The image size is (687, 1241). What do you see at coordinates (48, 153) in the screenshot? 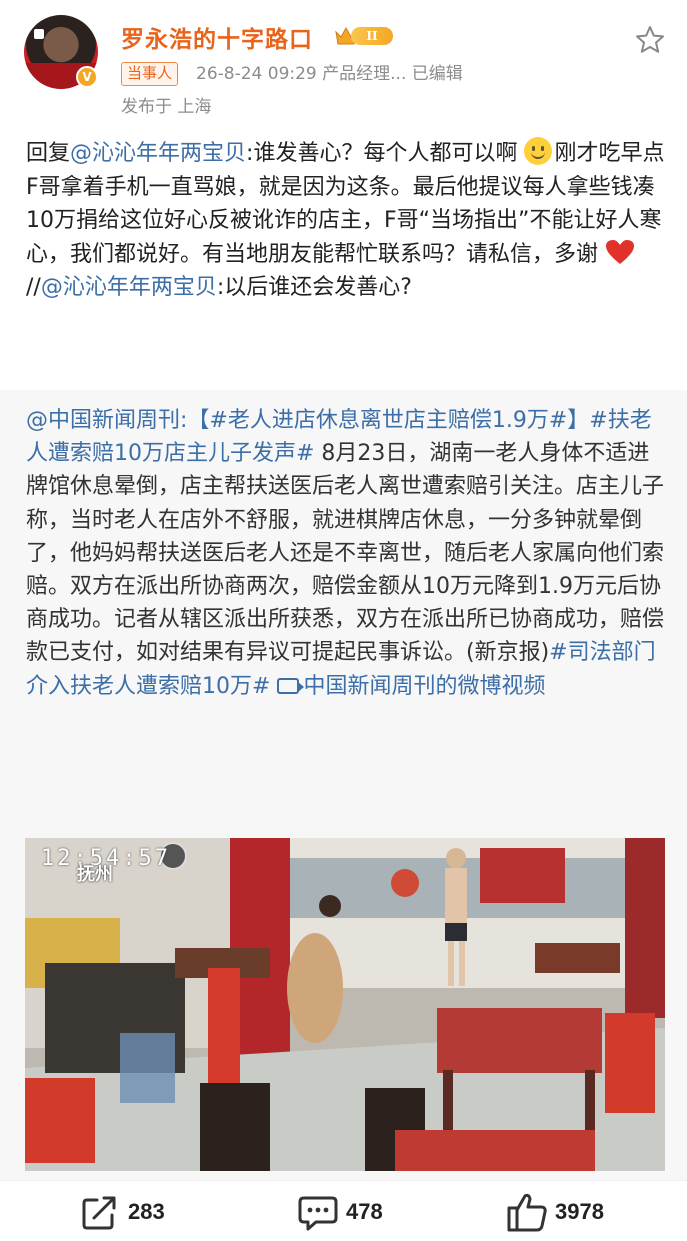
I see `reply-prefix: 回复` at bounding box center [48, 153].